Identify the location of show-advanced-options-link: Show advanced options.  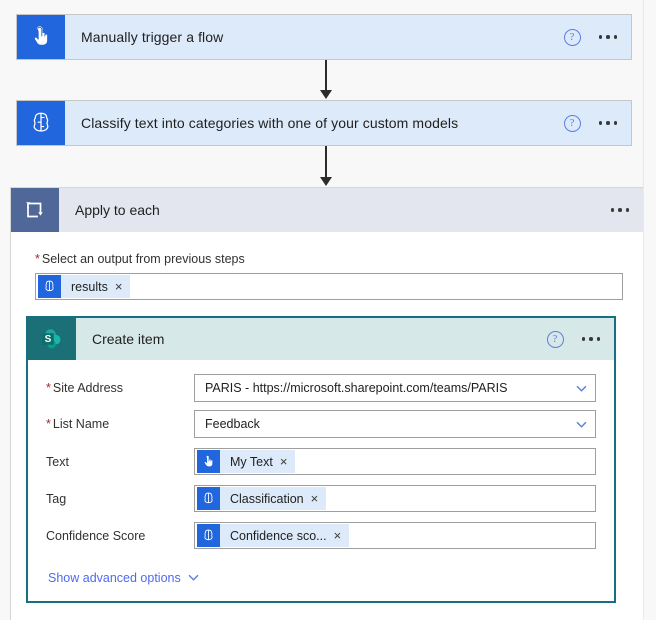
(123, 578).